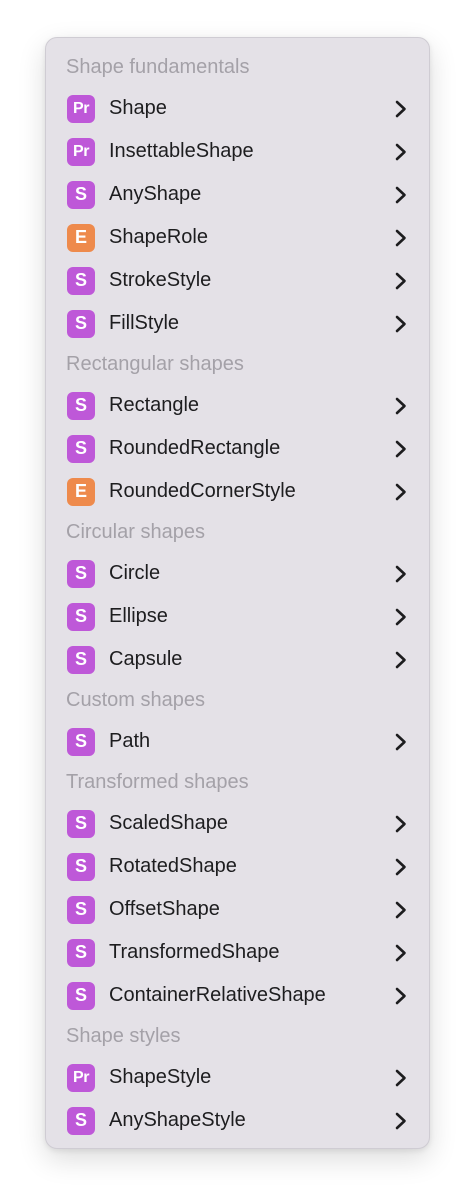 This screenshot has width=474, height=1201. I want to click on menu-item-container-relative-shape: S ContainerRelativeShape, so click(237, 995).